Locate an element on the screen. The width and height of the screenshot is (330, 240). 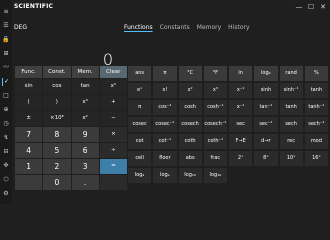
key: sin is located at coordinates (29, 86).